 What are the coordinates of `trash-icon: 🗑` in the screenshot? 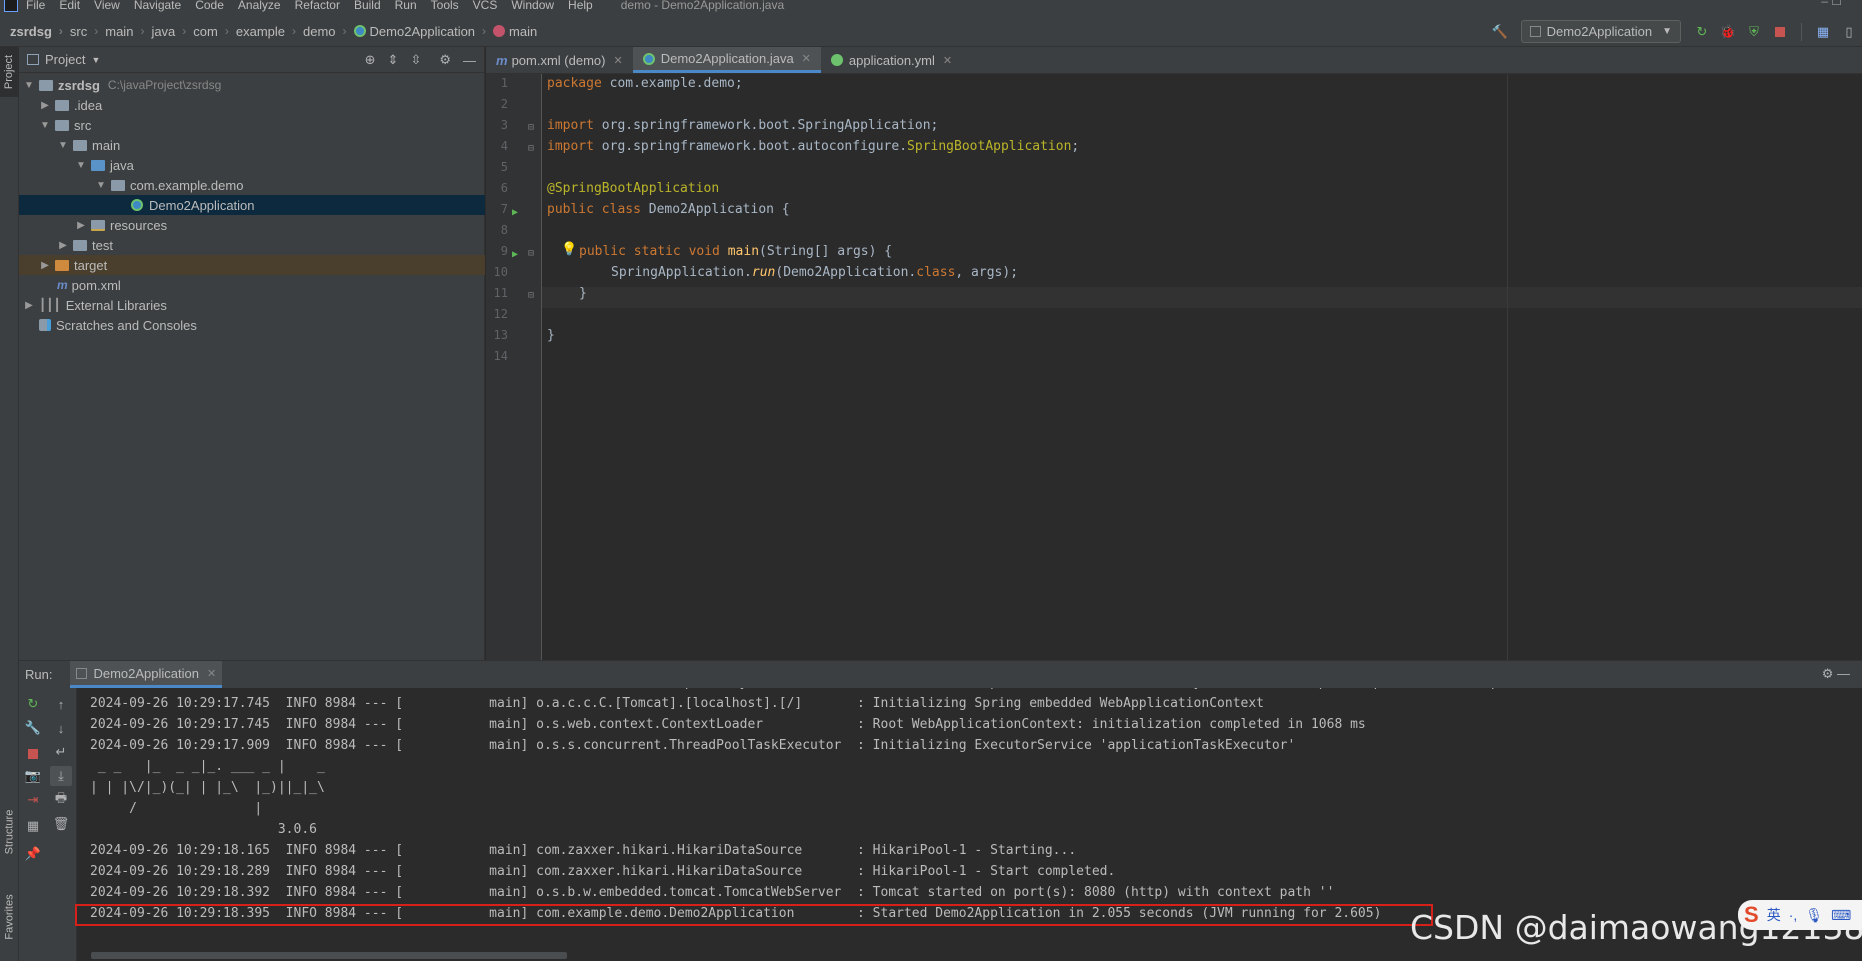 It's located at (61, 824).